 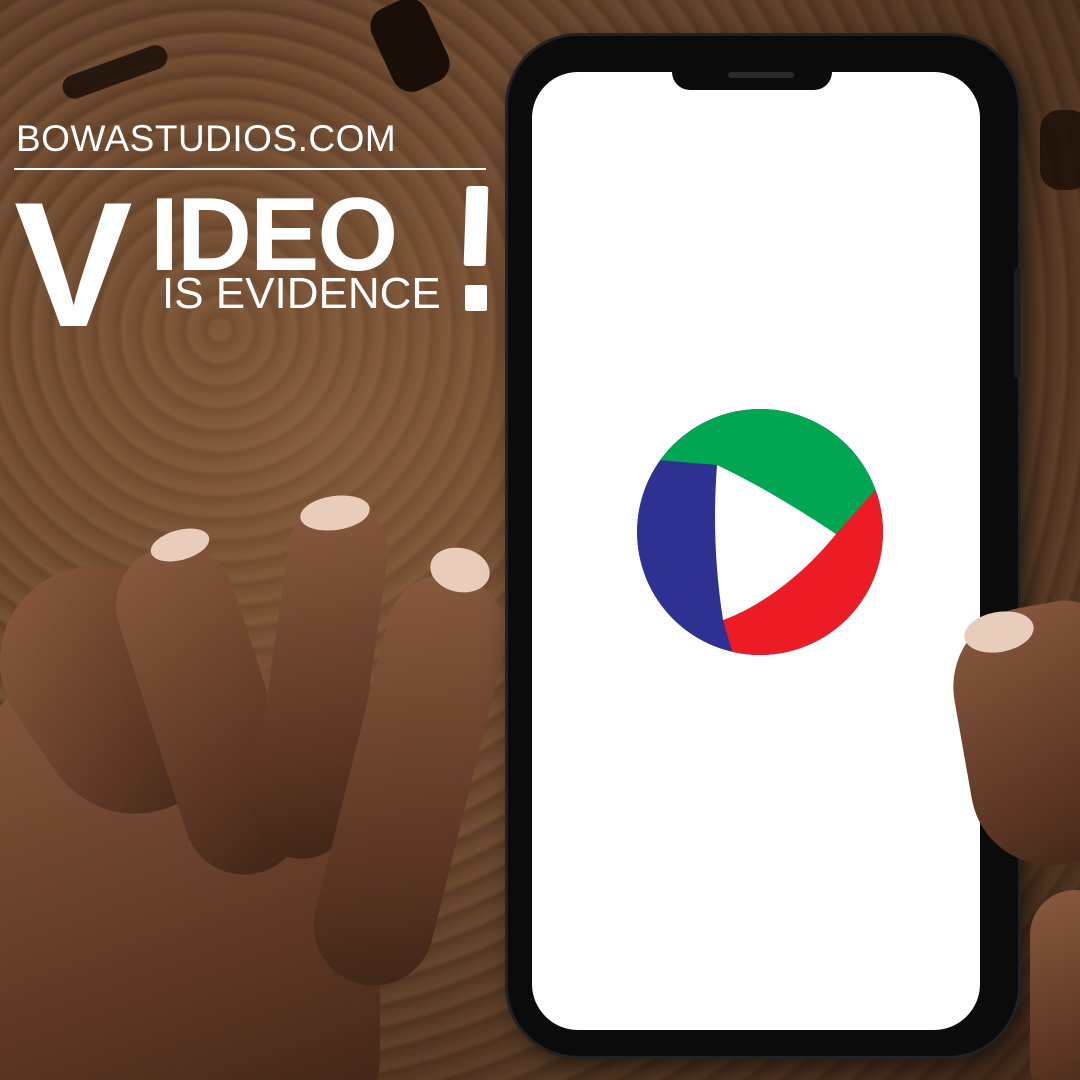 What do you see at coordinates (73, 264) in the screenshot?
I see `headline-big-letter: V` at bounding box center [73, 264].